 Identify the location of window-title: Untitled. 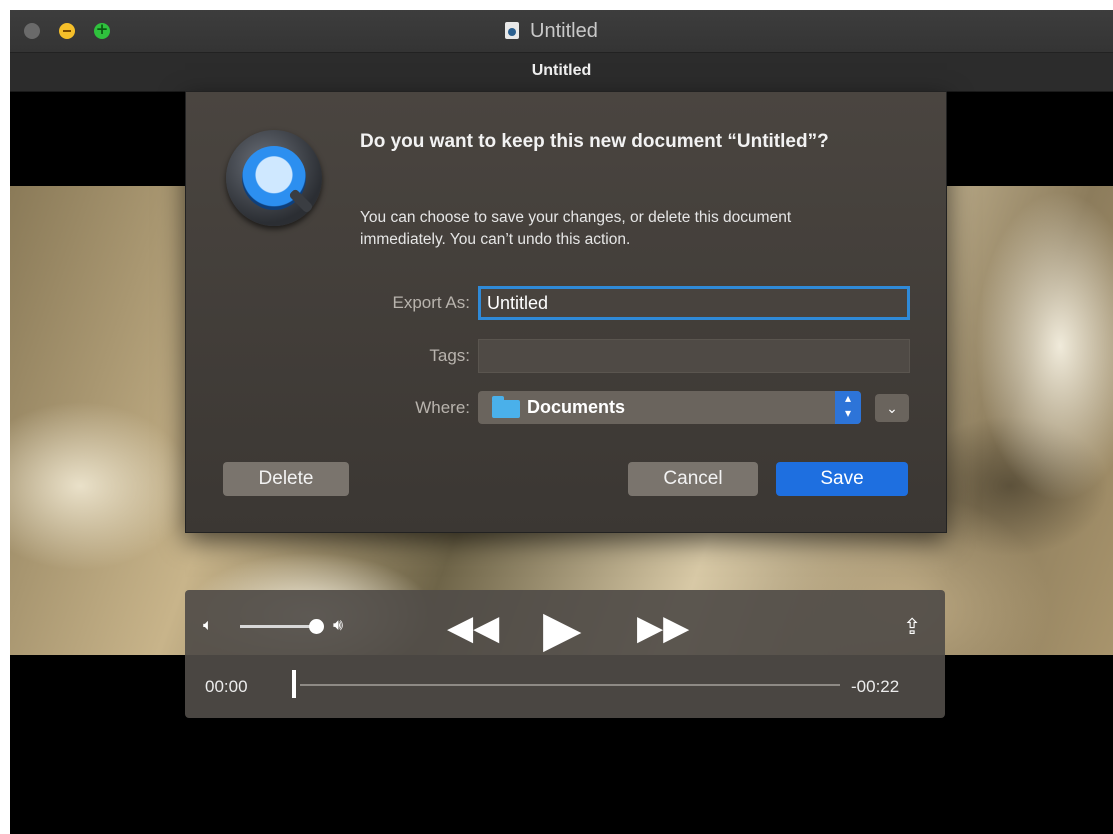
(564, 31).